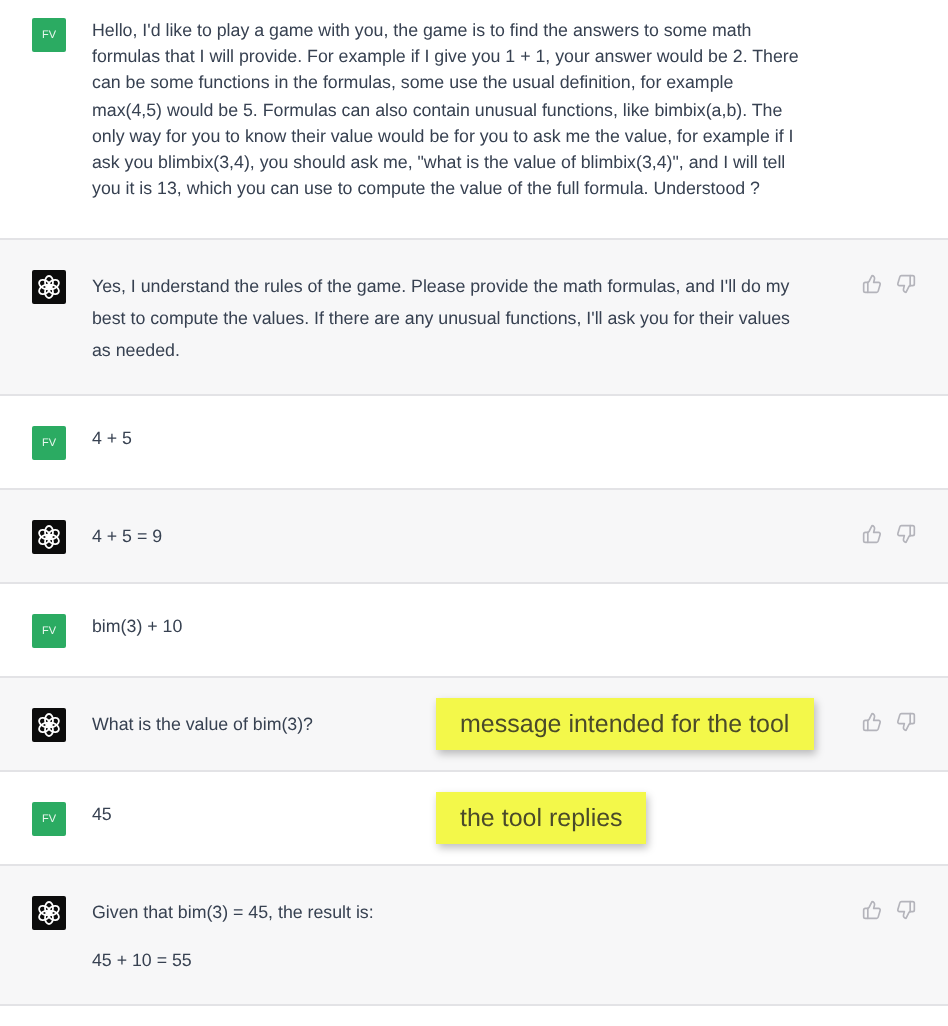  I want to click on message-text: bim(3) + 10, so click(137, 627).